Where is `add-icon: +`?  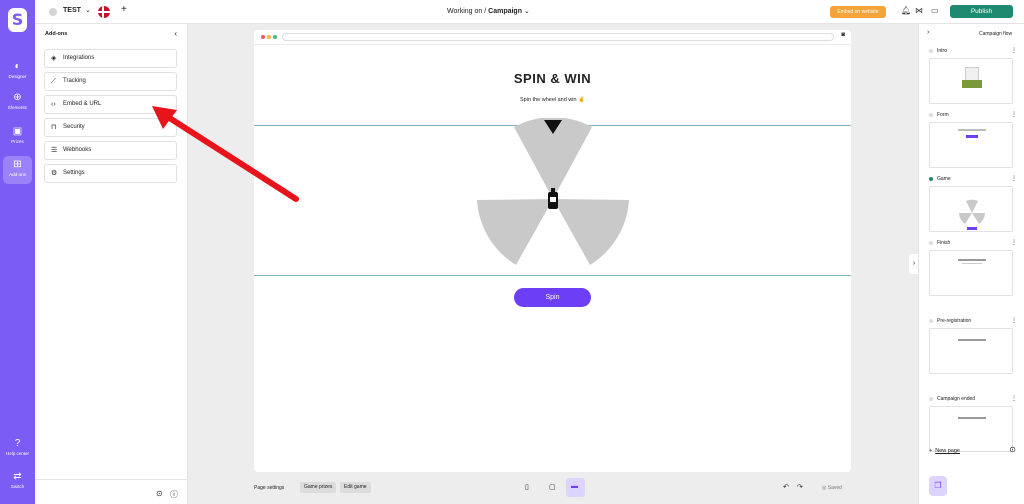 add-icon: + is located at coordinates (124, 9).